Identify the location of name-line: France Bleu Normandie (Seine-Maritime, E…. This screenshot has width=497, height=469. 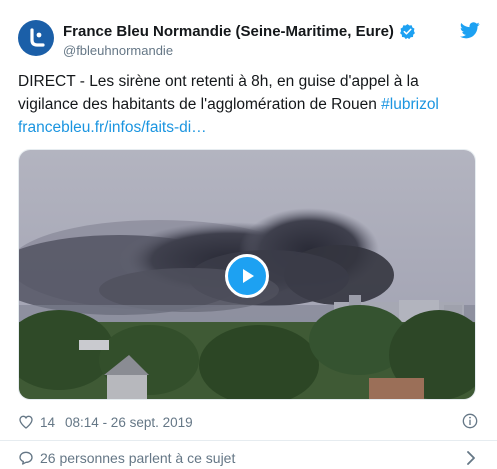
(239, 31).